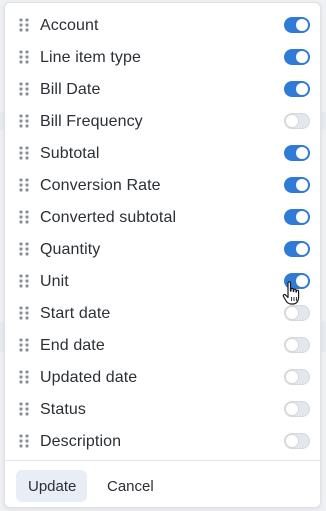  I want to click on column-label: Quantity, so click(70, 249).